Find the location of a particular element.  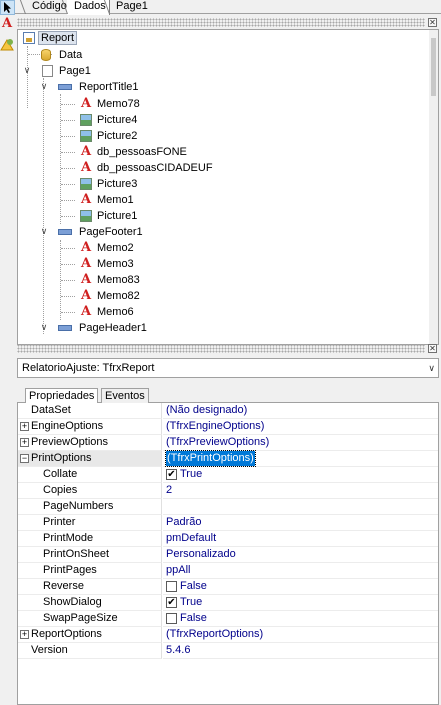

property-name: PrintOptions is located at coordinates (61, 458).